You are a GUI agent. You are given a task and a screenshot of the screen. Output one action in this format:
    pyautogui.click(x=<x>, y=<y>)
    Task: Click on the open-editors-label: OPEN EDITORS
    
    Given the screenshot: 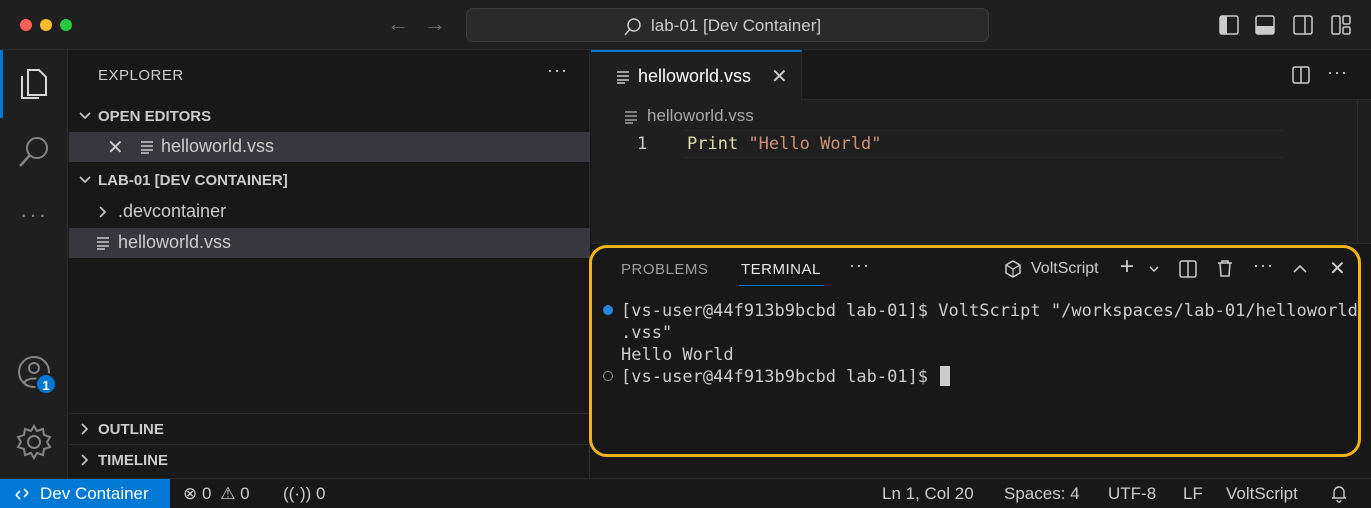 What is the action you would take?
    pyautogui.click(x=155, y=116)
    